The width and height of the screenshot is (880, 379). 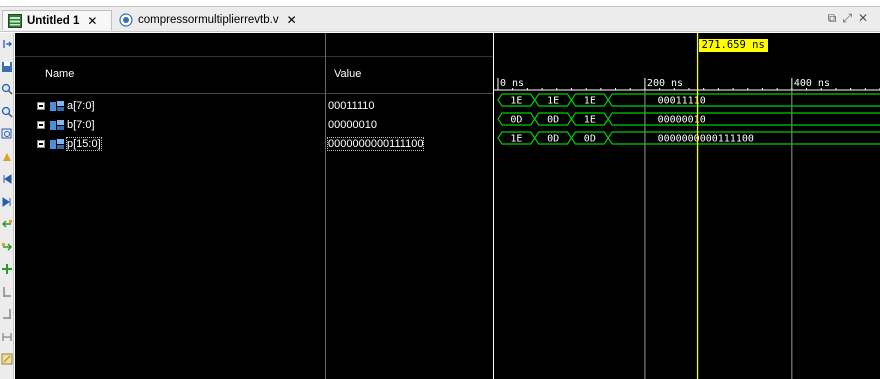 What do you see at coordinates (7, 314) in the screenshot?
I see `next-marker-icon` at bounding box center [7, 314].